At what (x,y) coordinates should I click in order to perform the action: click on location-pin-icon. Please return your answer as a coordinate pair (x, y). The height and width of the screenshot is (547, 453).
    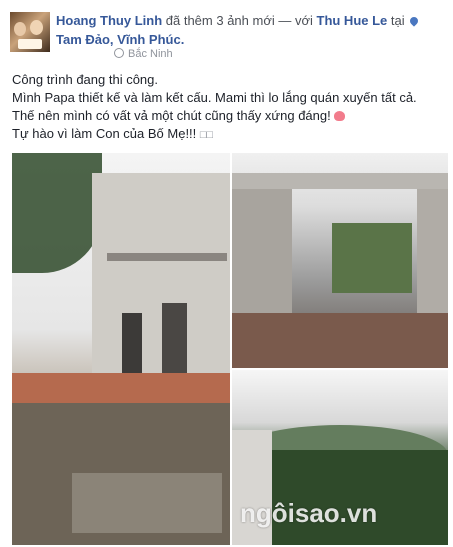
    Looking at the image, I should click on (414, 21).